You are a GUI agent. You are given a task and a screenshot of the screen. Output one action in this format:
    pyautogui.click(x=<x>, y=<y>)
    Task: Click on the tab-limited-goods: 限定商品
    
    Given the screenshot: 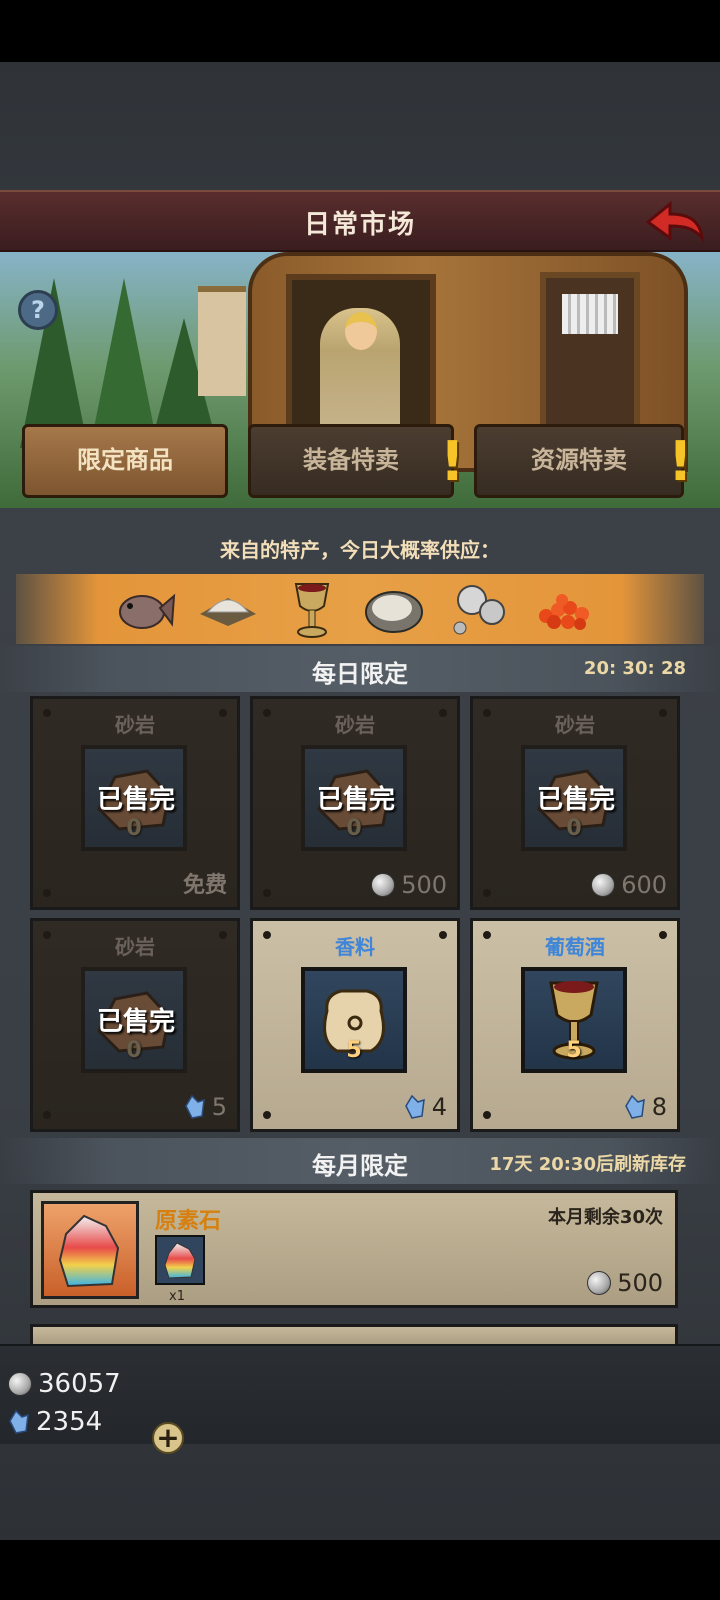 What is the action you would take?
    pyautogui.click(x=125, y=461)
    